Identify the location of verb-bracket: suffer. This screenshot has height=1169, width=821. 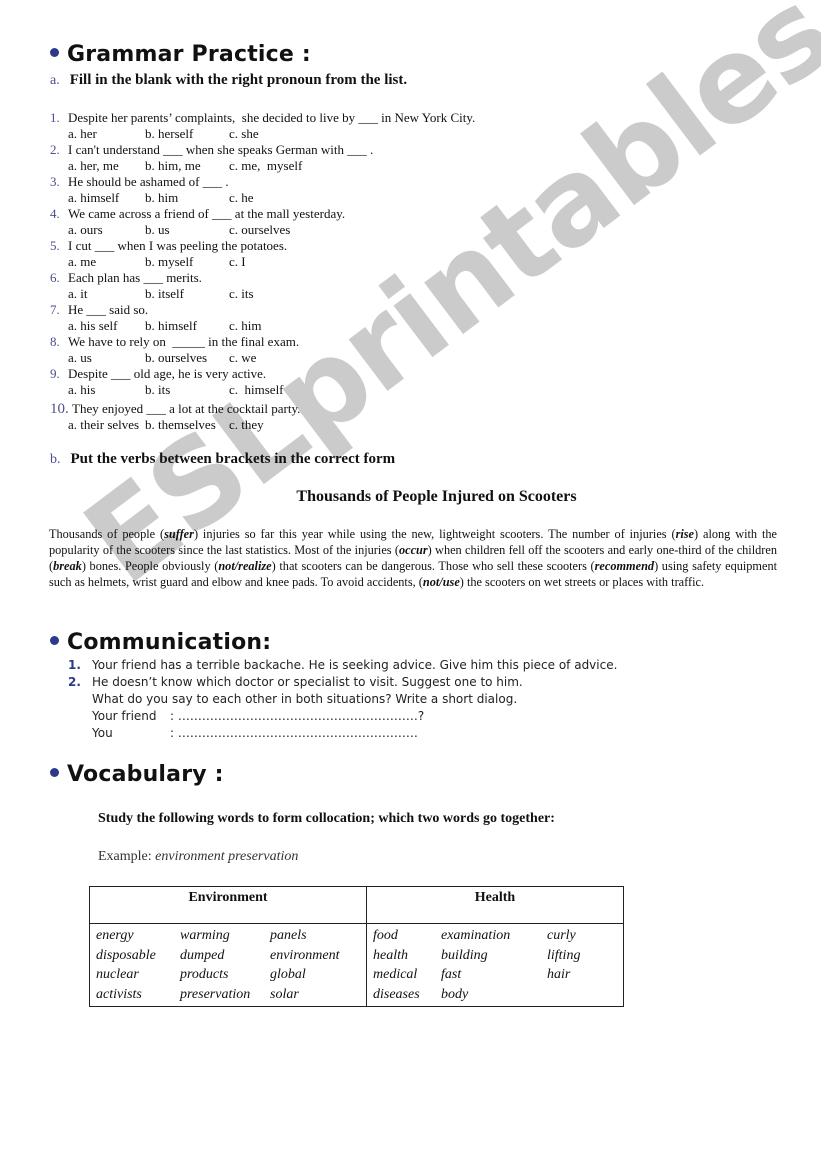
(179, 534).